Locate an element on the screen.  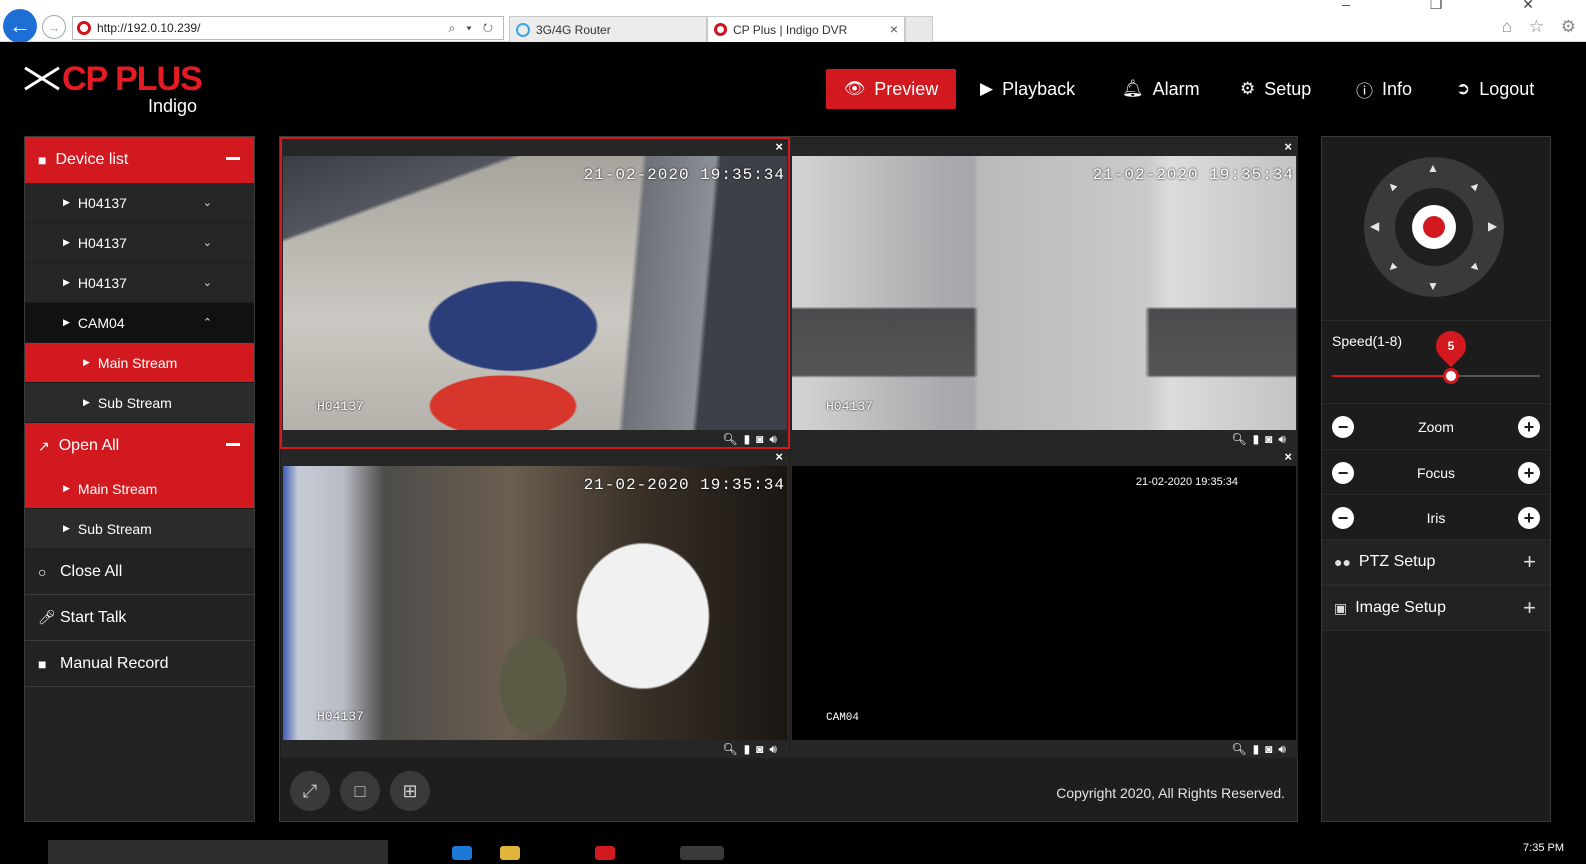
iris-minus-button: − is located at coordinates (1343, 517).